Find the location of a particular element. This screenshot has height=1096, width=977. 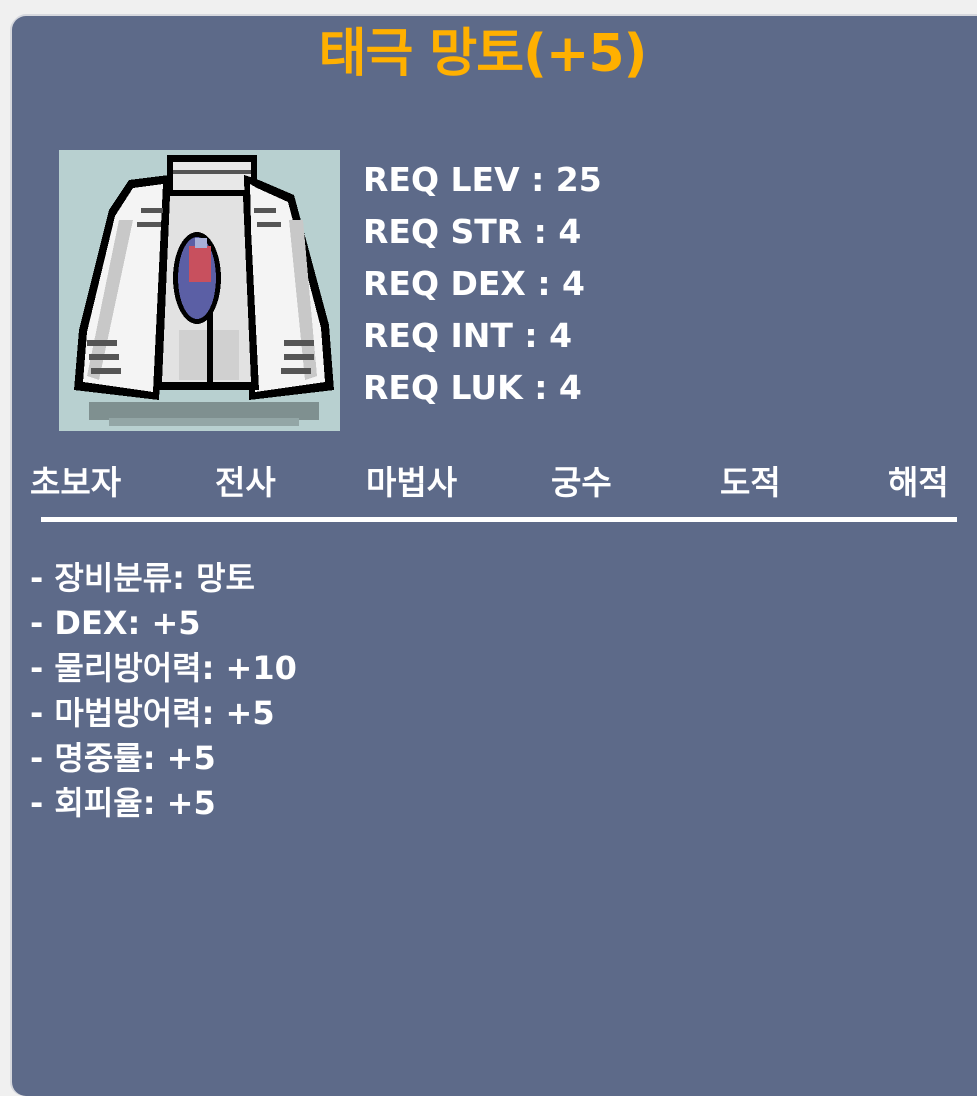

req-str: REQ STR : 4 is located at coordinates (472, 231).